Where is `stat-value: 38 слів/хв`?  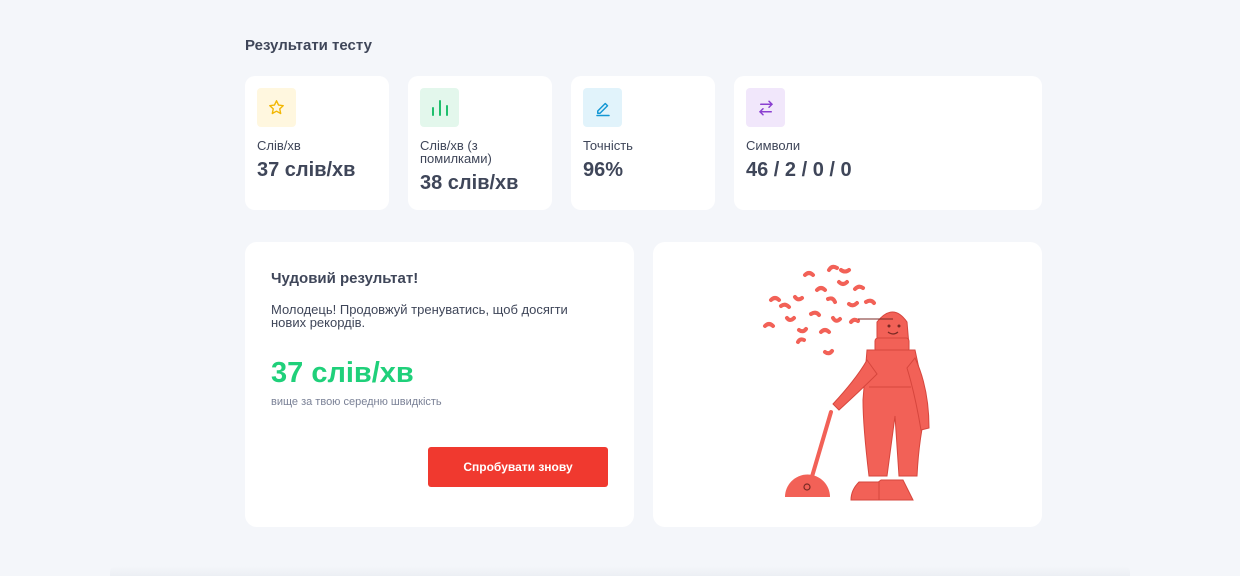 stat-value: 38 слів/хв is located at coordinates (469, 183).